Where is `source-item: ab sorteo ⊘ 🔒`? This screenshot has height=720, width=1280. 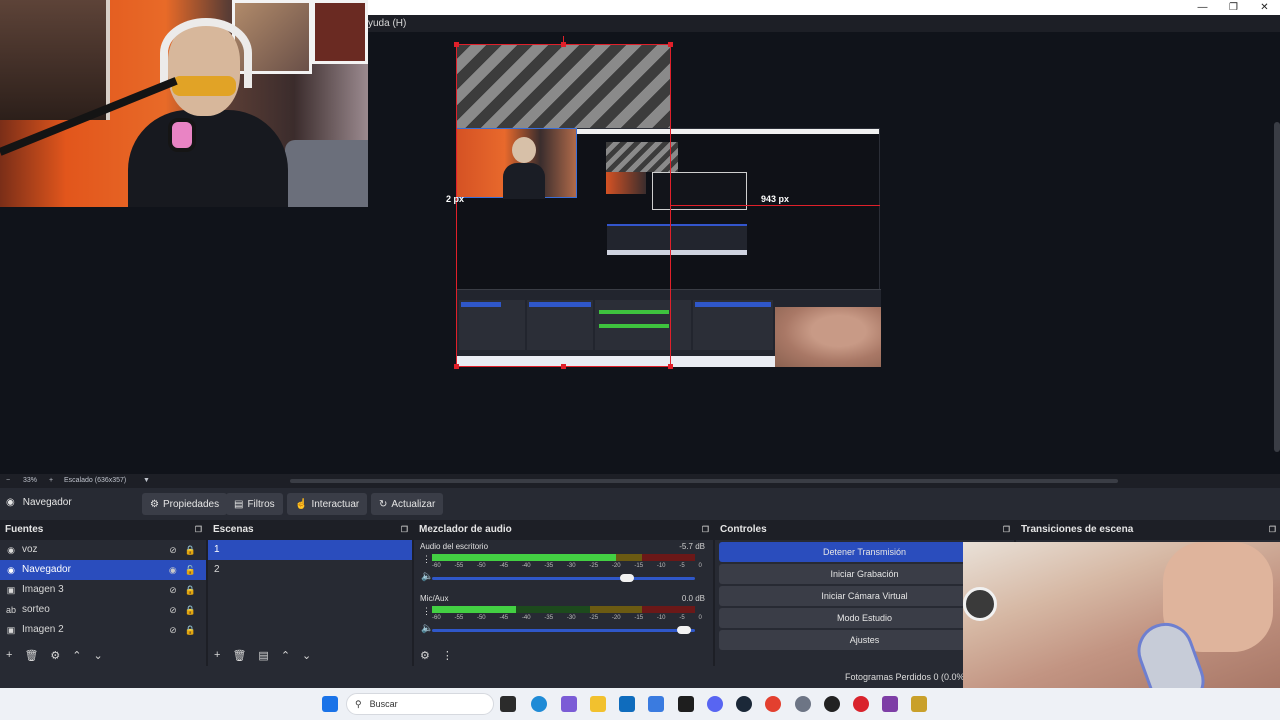
source-item: ab sorteo ⊘ 🔒 is located at coordinates (103, 610).